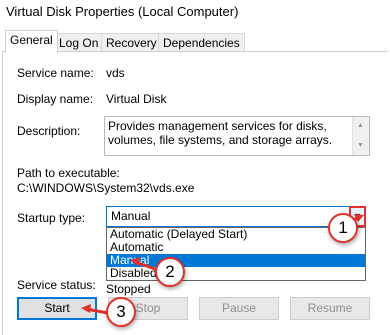 This screenshot has height=335, width=390. Describe the element at coordinates (106, 188) in the screenshot. I see `path-value: C:\WINDOWS\System32\vds.exe` at that location.